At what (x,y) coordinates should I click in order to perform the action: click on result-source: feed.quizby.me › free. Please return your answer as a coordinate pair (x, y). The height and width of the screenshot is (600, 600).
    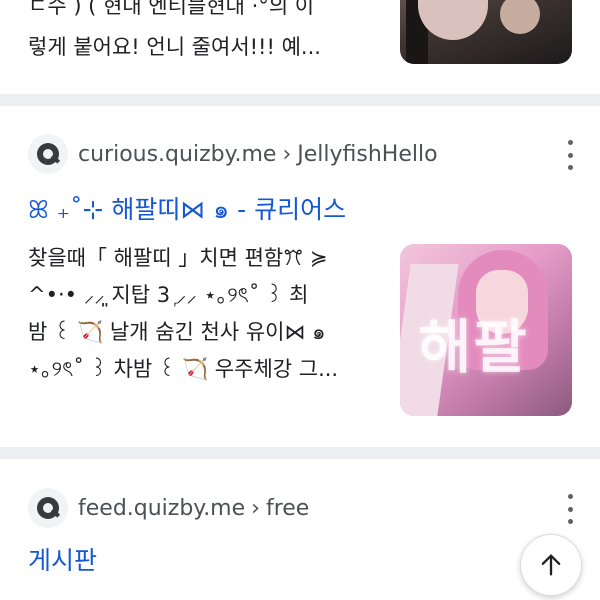
    Looking at the image, I should click on (168, 508).